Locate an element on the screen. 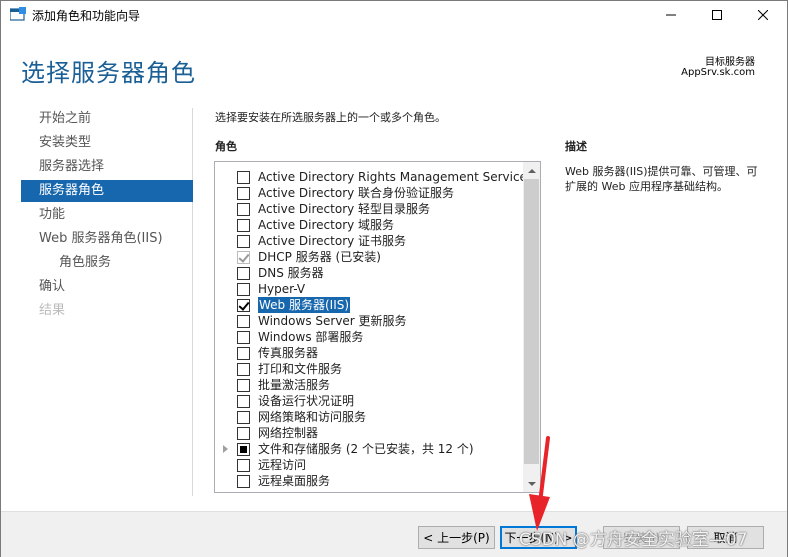  role-label: DHCP 服务器 (已安装) is located at coordinates (319, 257).